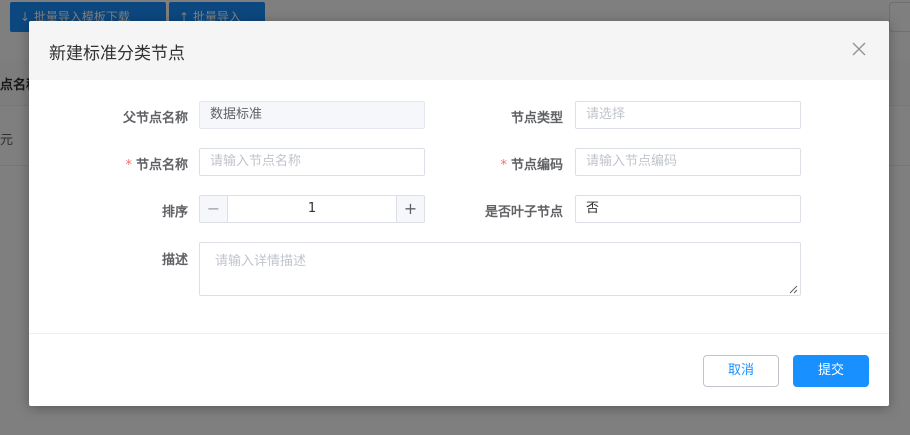  What do you see at coordinates (688, 115) in the screenshot?
I see `node-type-select: 请选择` at bounding box center [688, 115].